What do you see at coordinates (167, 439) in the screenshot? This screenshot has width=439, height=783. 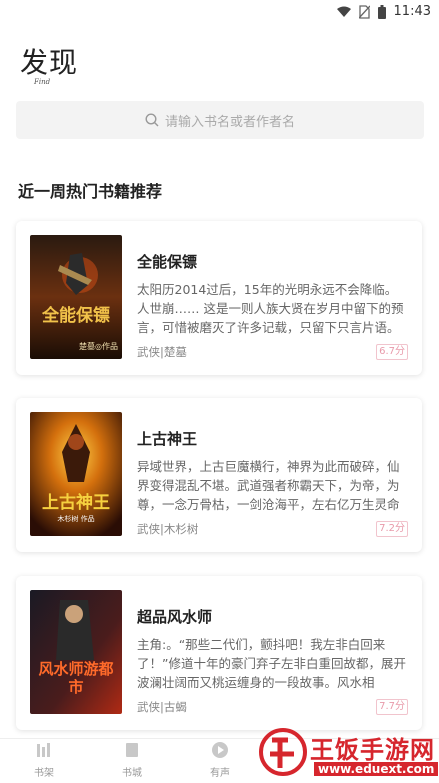 I see `book-title: 上古神王` at bounding box center [167, 439].